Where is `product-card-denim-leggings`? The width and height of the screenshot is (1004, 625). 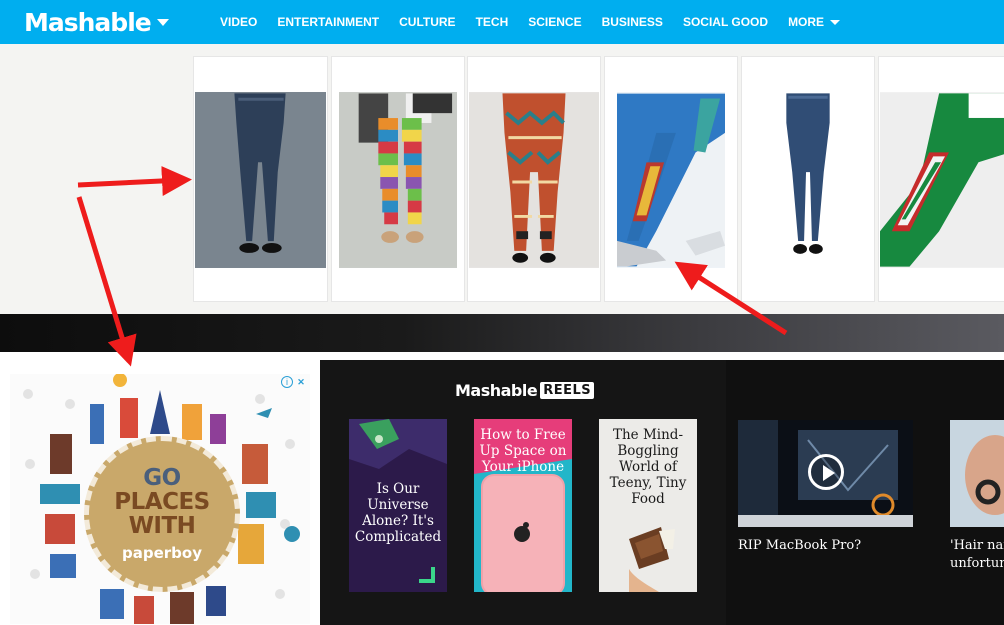 product-card-denim-leggings is located at coordinates (260, 179).